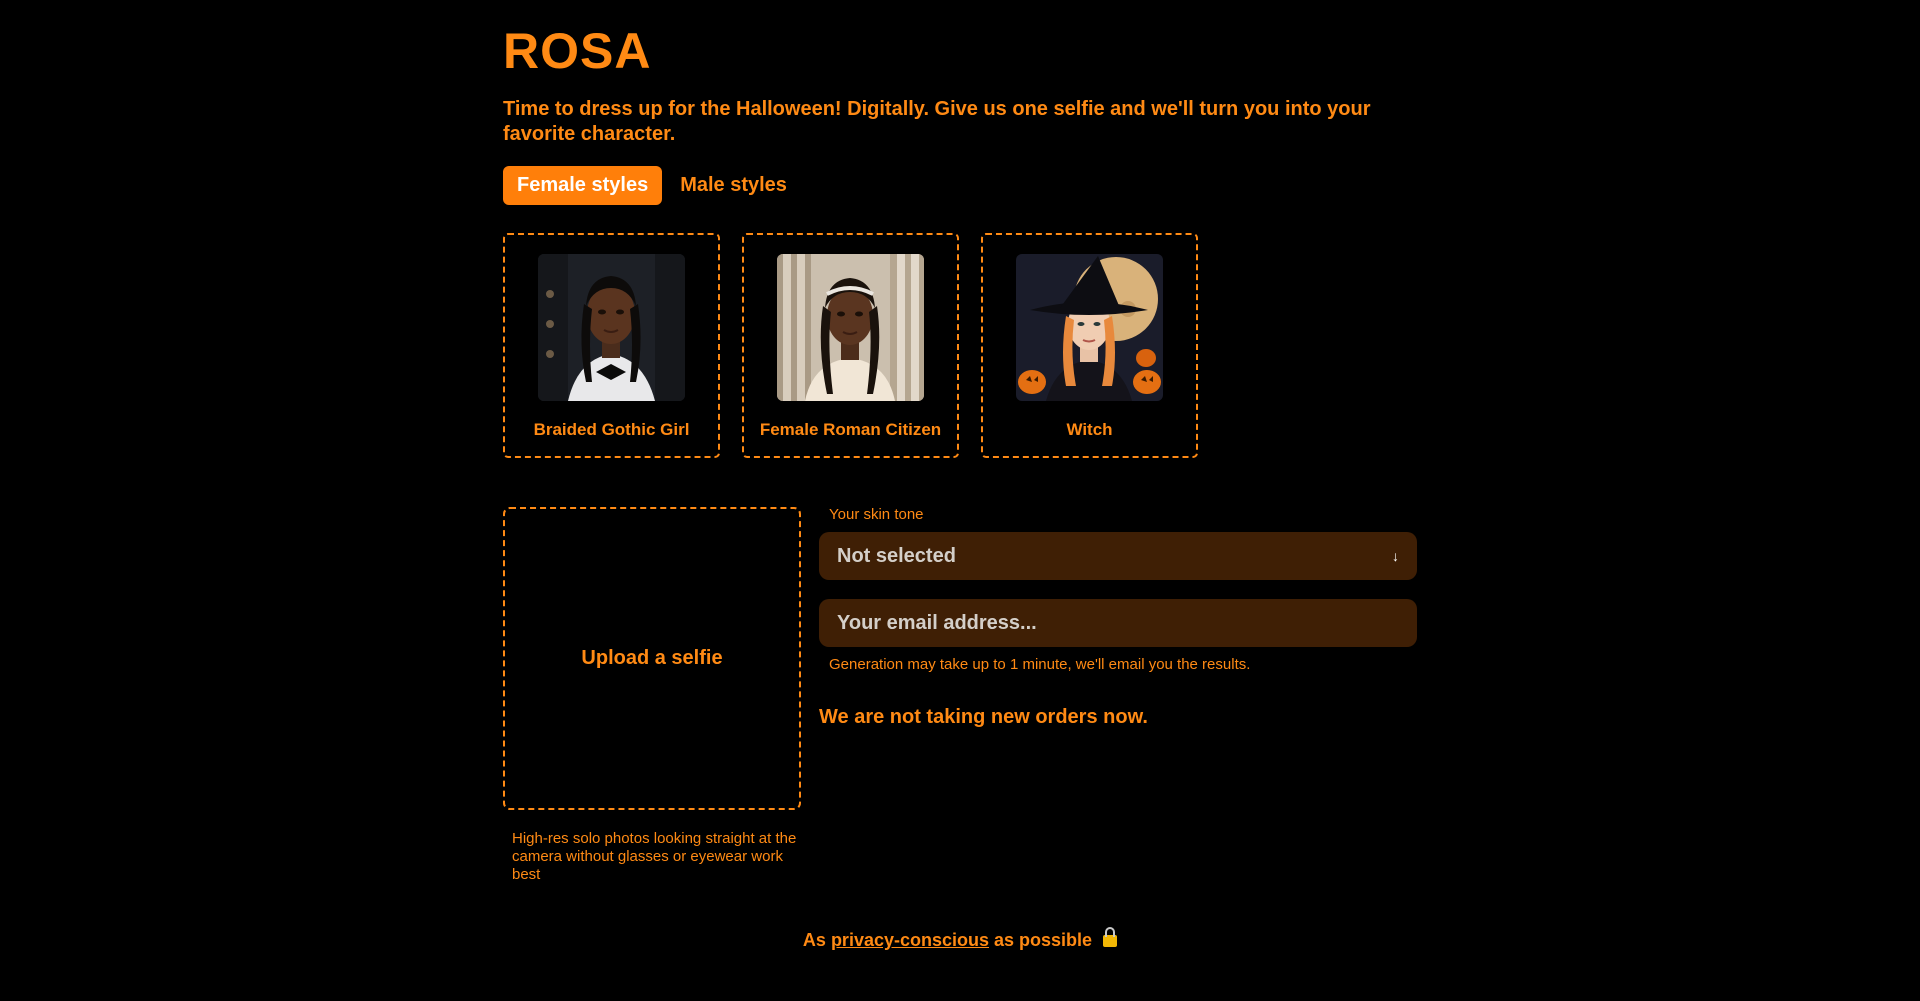  What do you see at coordinates (583, 185) in the screenshot?
I see `tab-female-styles: Female styles` at bounding box center [583, 185].